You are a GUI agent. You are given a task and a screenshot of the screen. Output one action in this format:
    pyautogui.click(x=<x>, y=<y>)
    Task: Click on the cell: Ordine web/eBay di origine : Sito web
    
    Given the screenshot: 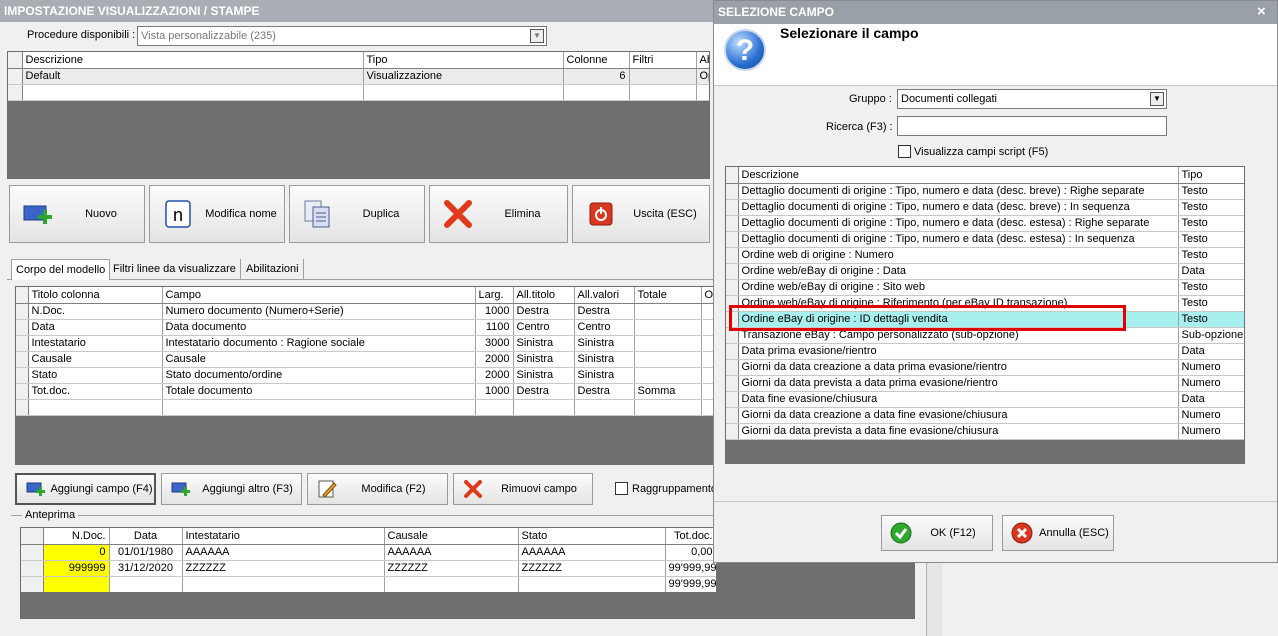 What is the action you would take?
    pyautogui.click(x=958, y=287)
    